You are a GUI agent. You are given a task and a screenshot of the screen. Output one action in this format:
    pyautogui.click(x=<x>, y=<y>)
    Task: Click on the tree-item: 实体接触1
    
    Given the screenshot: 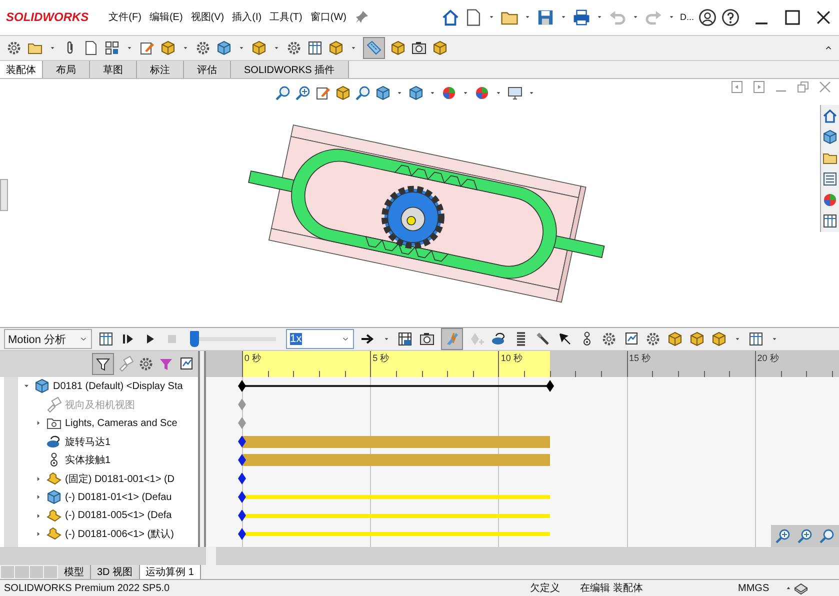 What is the action you would take?
    pyautogui.click(x=88, y=460)
    